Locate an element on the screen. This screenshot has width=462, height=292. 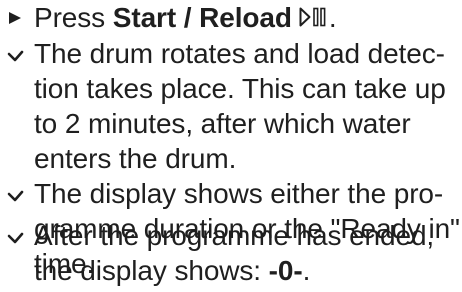
start-pause-icon is located at coordinates (312, 17).